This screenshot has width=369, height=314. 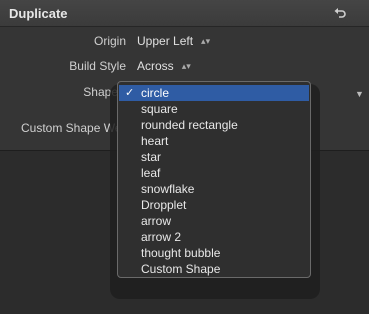 What do you see at coordinates (38, 13) in the screenshot?
I see `panel-title: Duplicate` at bounding box center [38, 13].